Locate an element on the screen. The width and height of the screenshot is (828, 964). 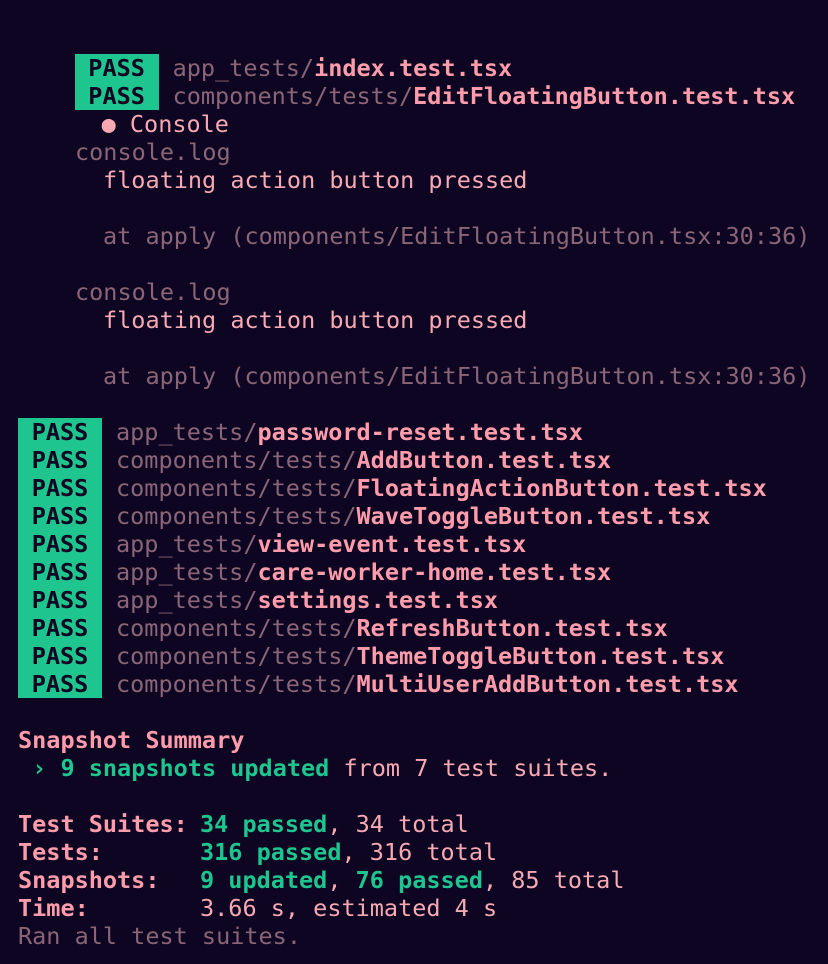
test-result-row: PASS app_tests/care-worker-home.test.tsx is located at coordinates (423, 572).